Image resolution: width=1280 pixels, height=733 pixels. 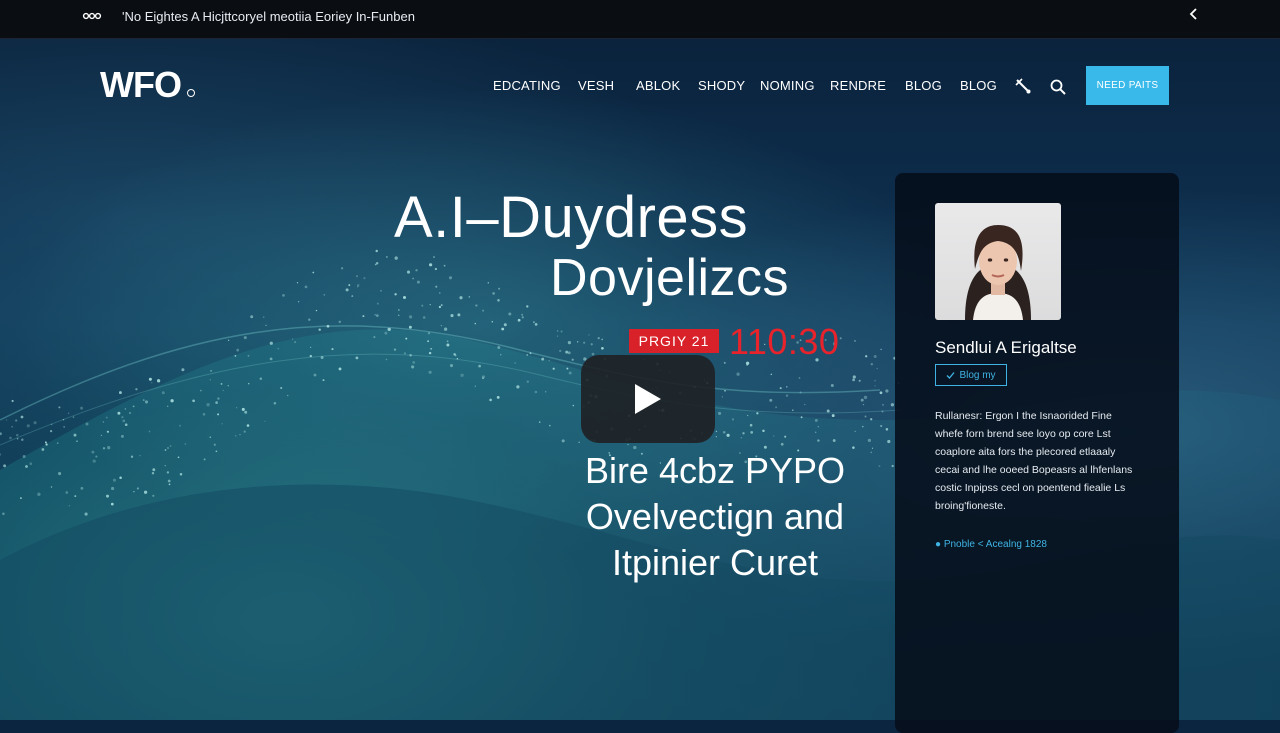 What do you see at coordinates (977, 375) in the screenshot?
I see `blog-tag-label: Blog my` at bounding box center [977, 375].